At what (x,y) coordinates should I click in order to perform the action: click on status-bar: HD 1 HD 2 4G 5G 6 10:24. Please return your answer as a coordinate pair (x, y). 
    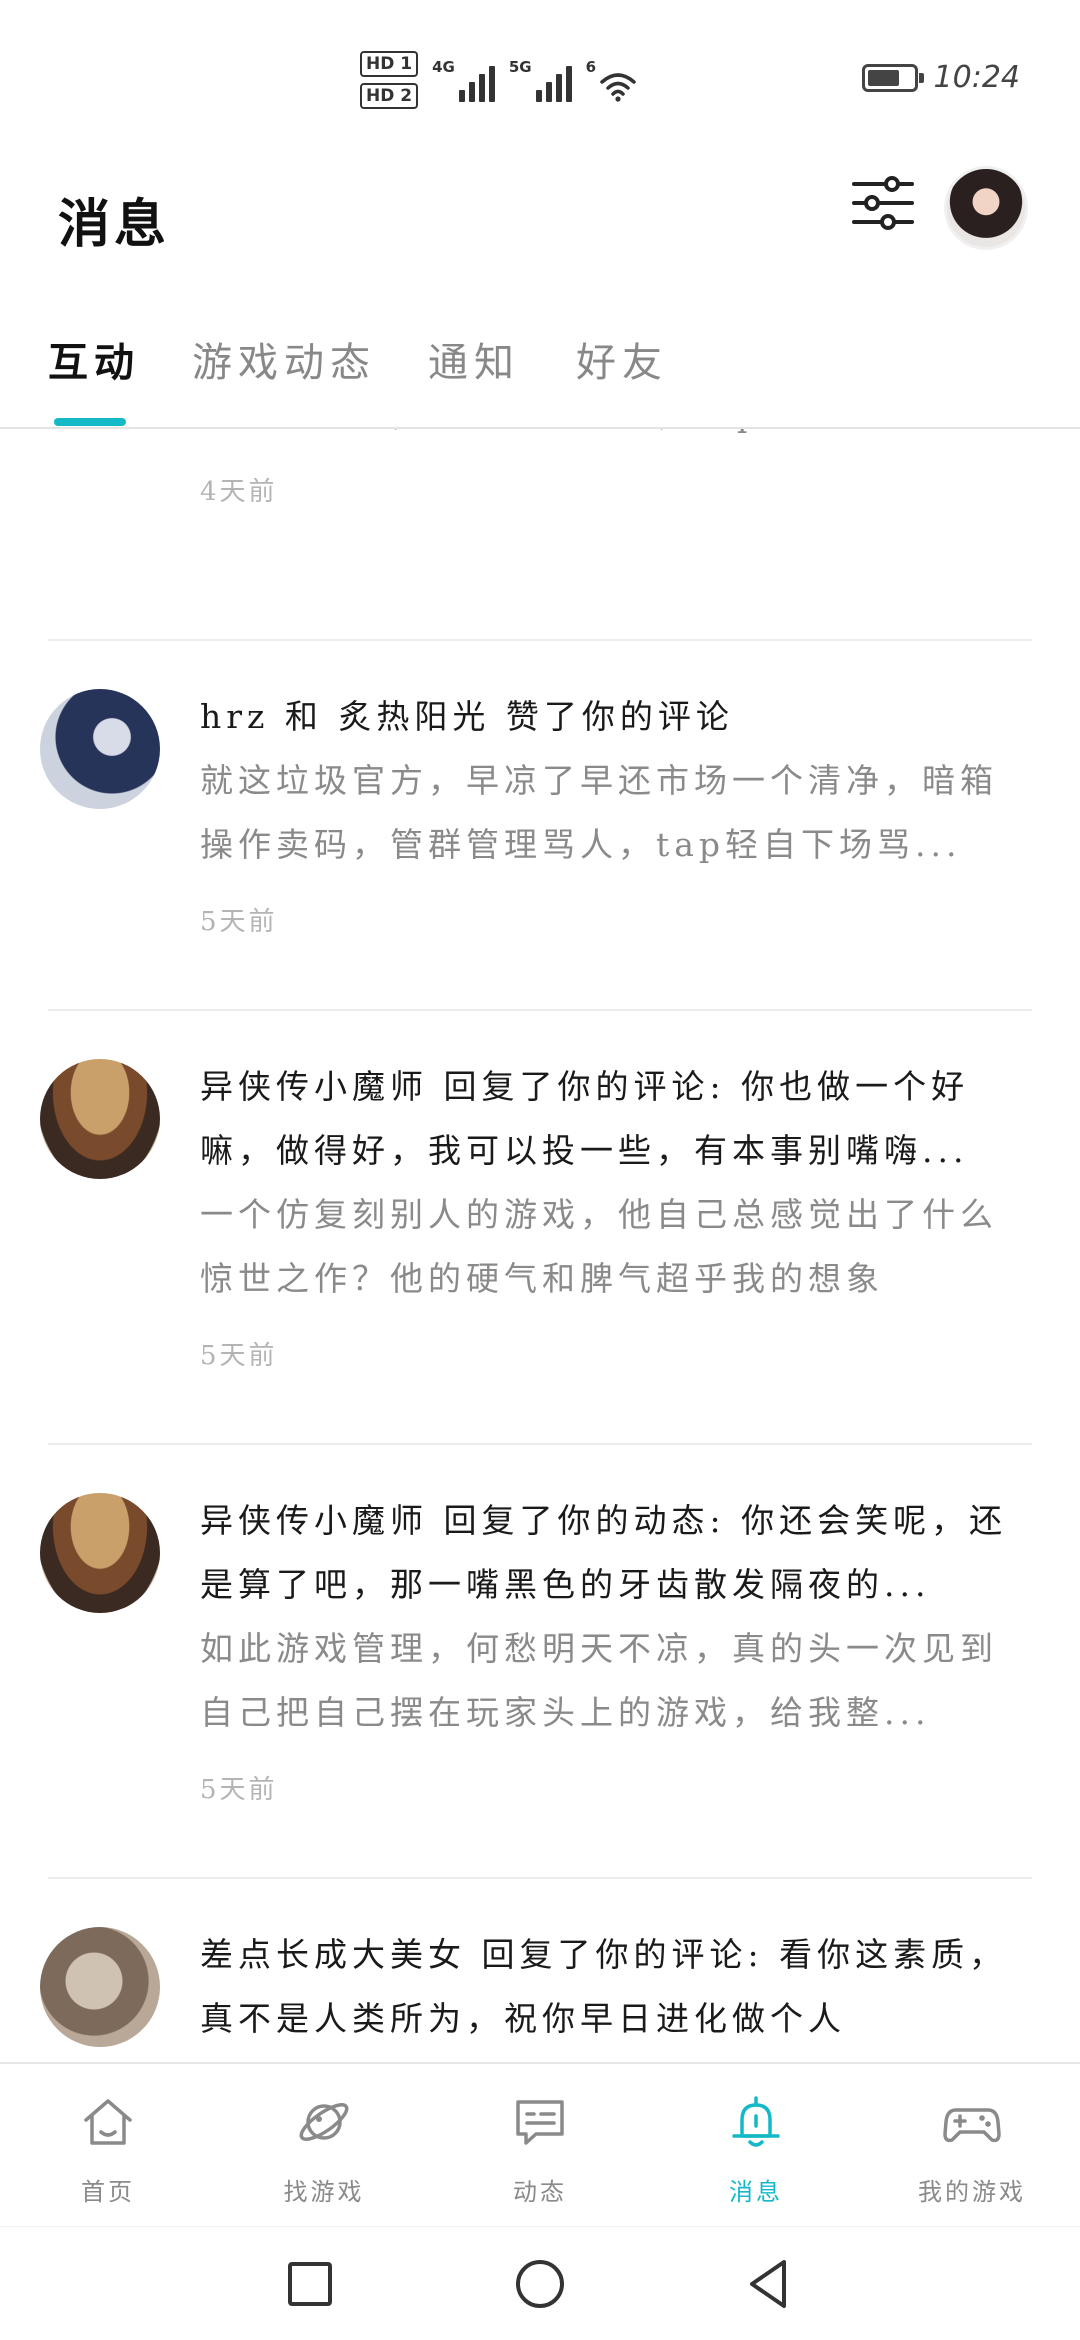
    Looking at the image, I should click on (540, 75).